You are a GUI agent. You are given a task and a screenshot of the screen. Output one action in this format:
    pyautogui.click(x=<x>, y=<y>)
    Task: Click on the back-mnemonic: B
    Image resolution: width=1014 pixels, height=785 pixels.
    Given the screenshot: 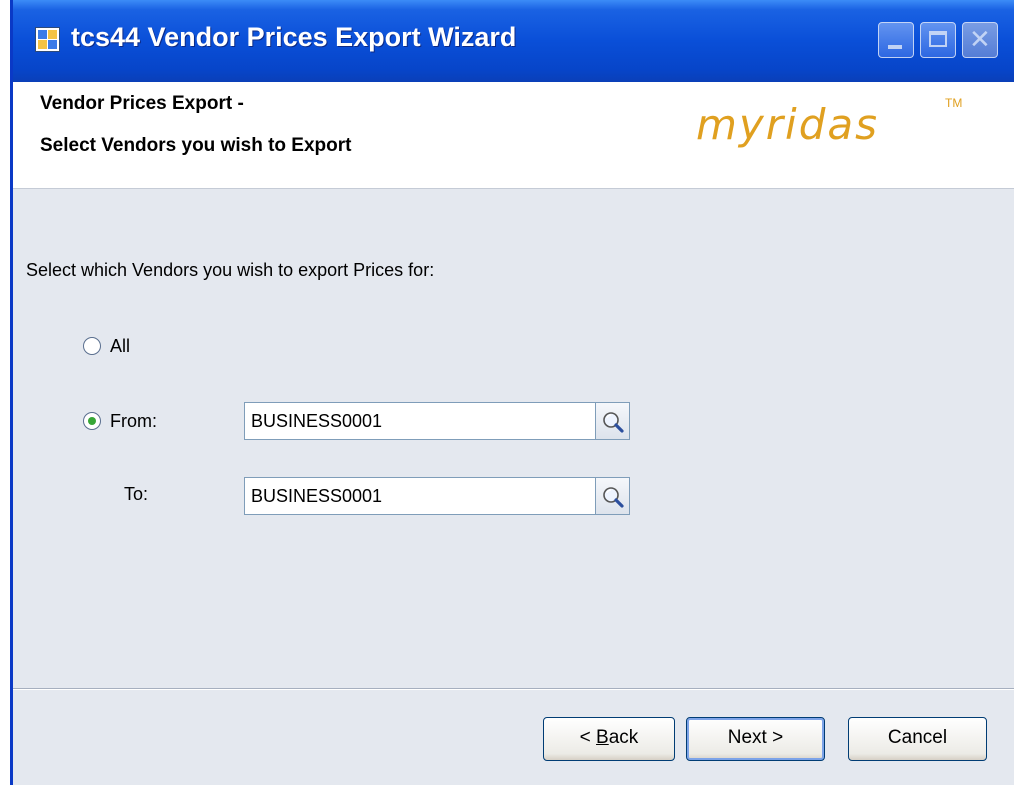 What is the action you would take?
    pyautogui.click(x=602, y=737)
    